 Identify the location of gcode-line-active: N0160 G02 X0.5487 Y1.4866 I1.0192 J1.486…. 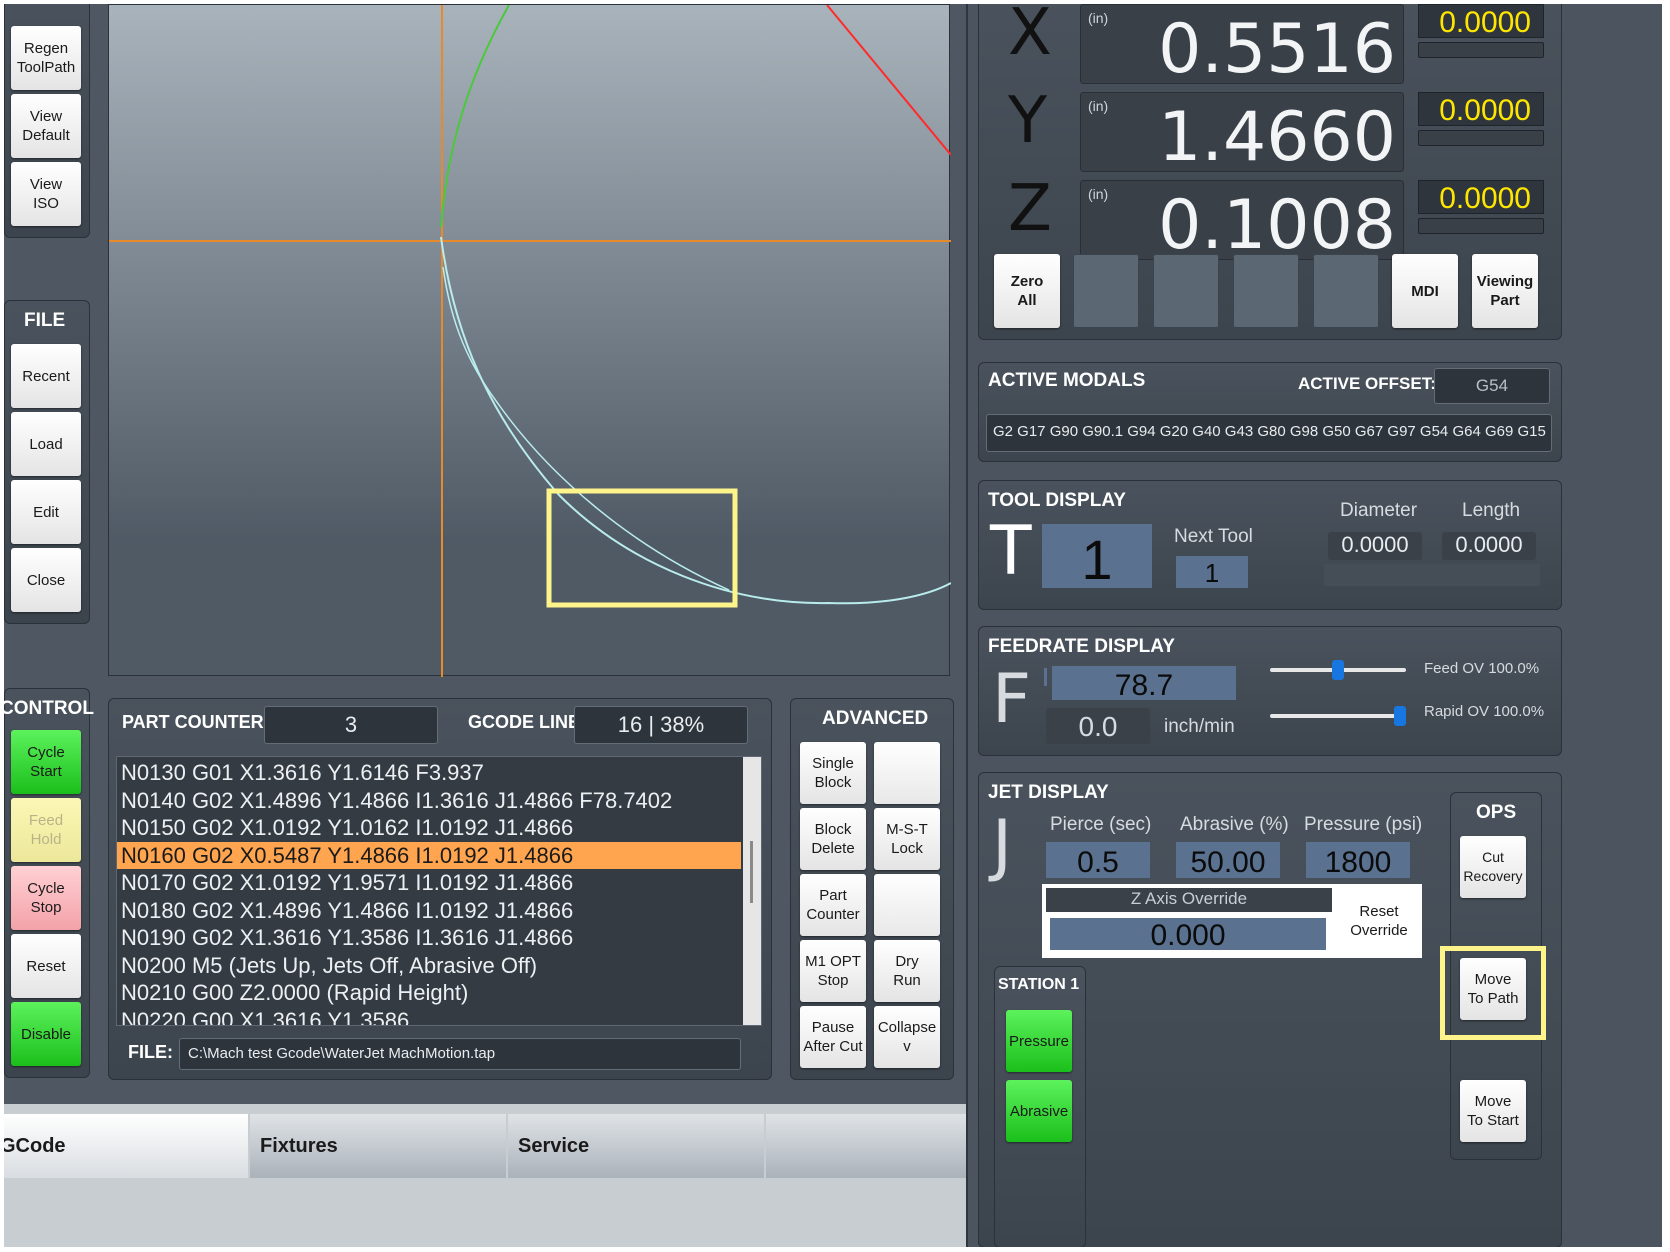
(429, 855).